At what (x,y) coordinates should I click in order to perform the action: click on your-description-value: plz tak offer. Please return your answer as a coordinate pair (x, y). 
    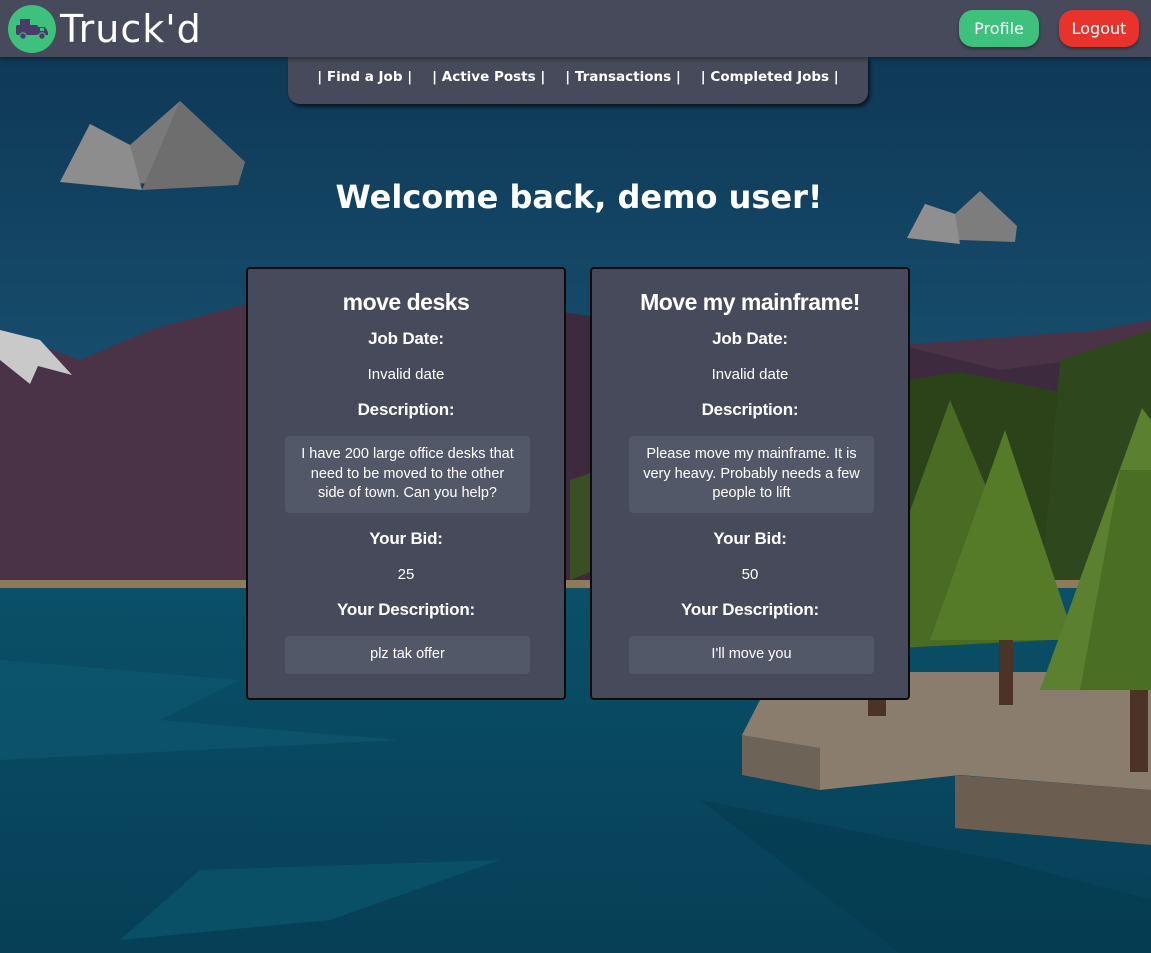
    Looking at the image, I should click on (407, 655).